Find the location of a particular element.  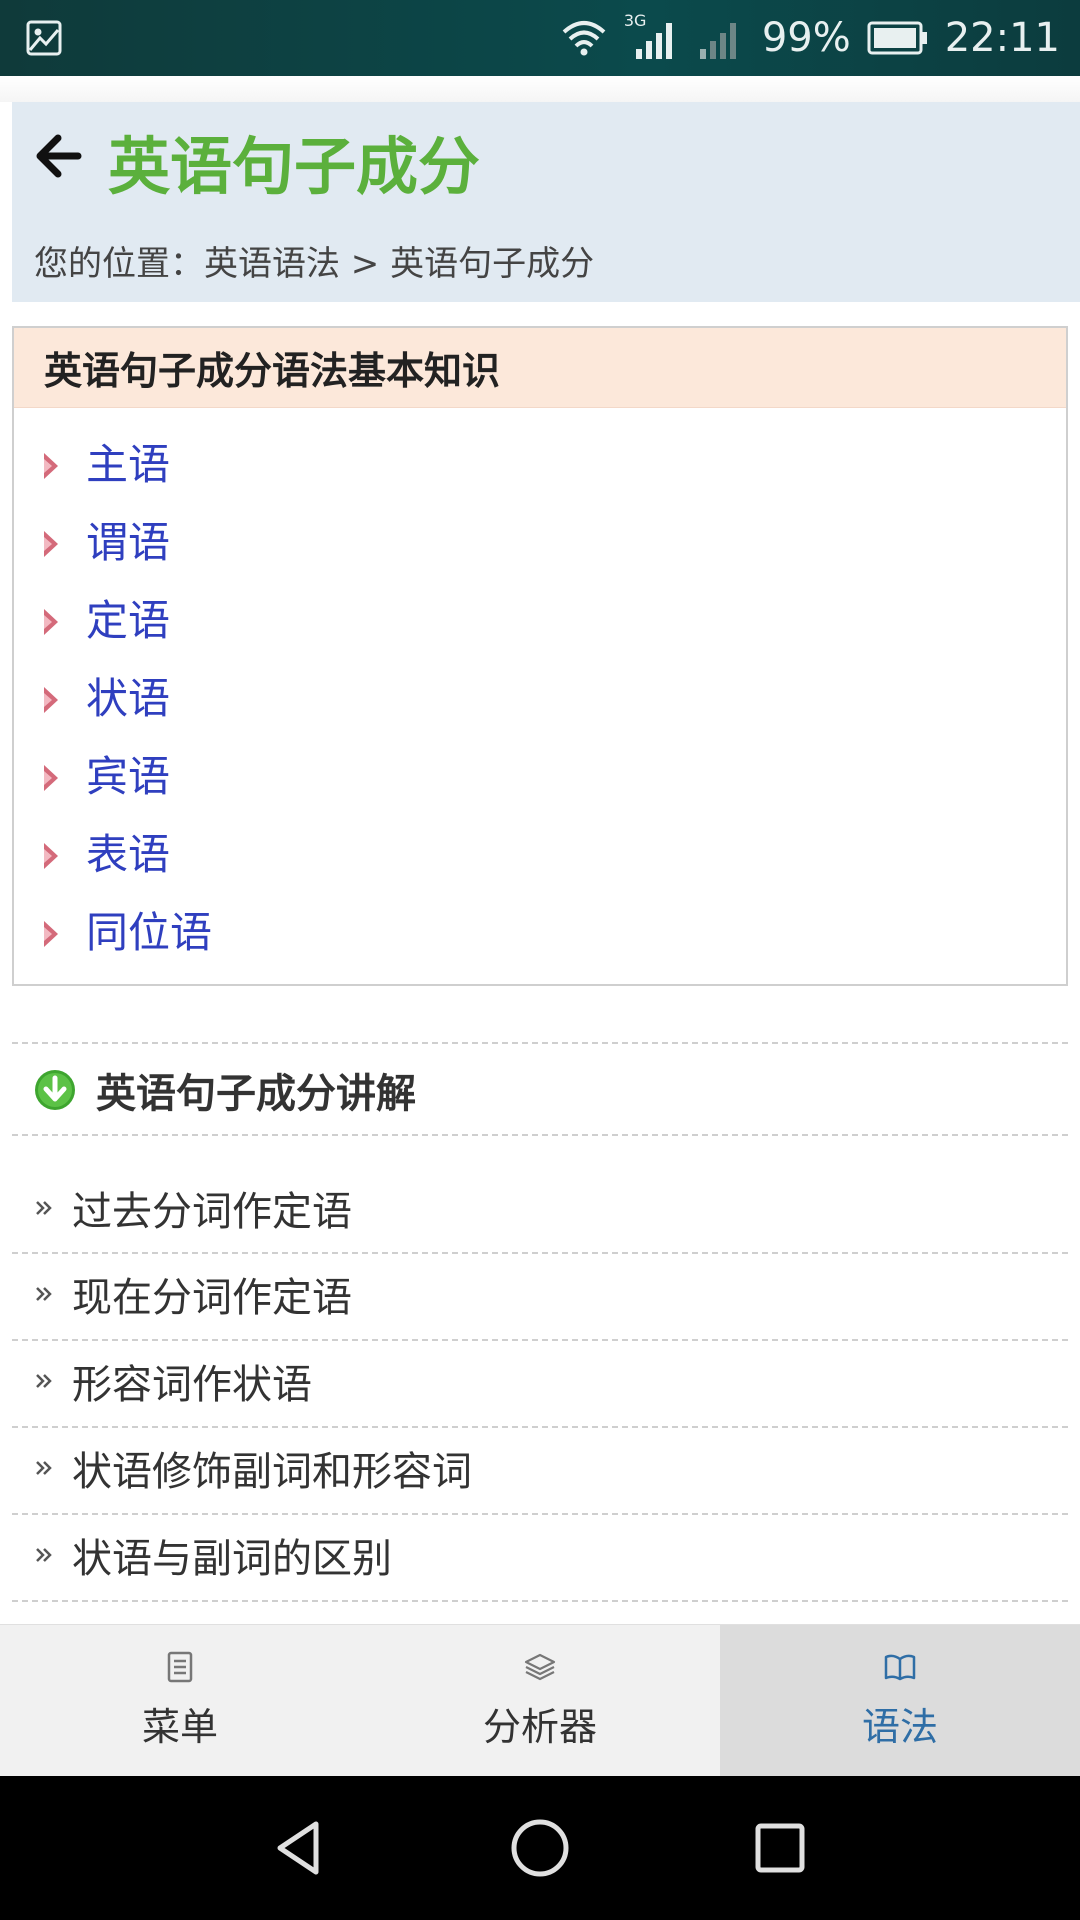

layers-icon is located at coordinates (540, 1667).